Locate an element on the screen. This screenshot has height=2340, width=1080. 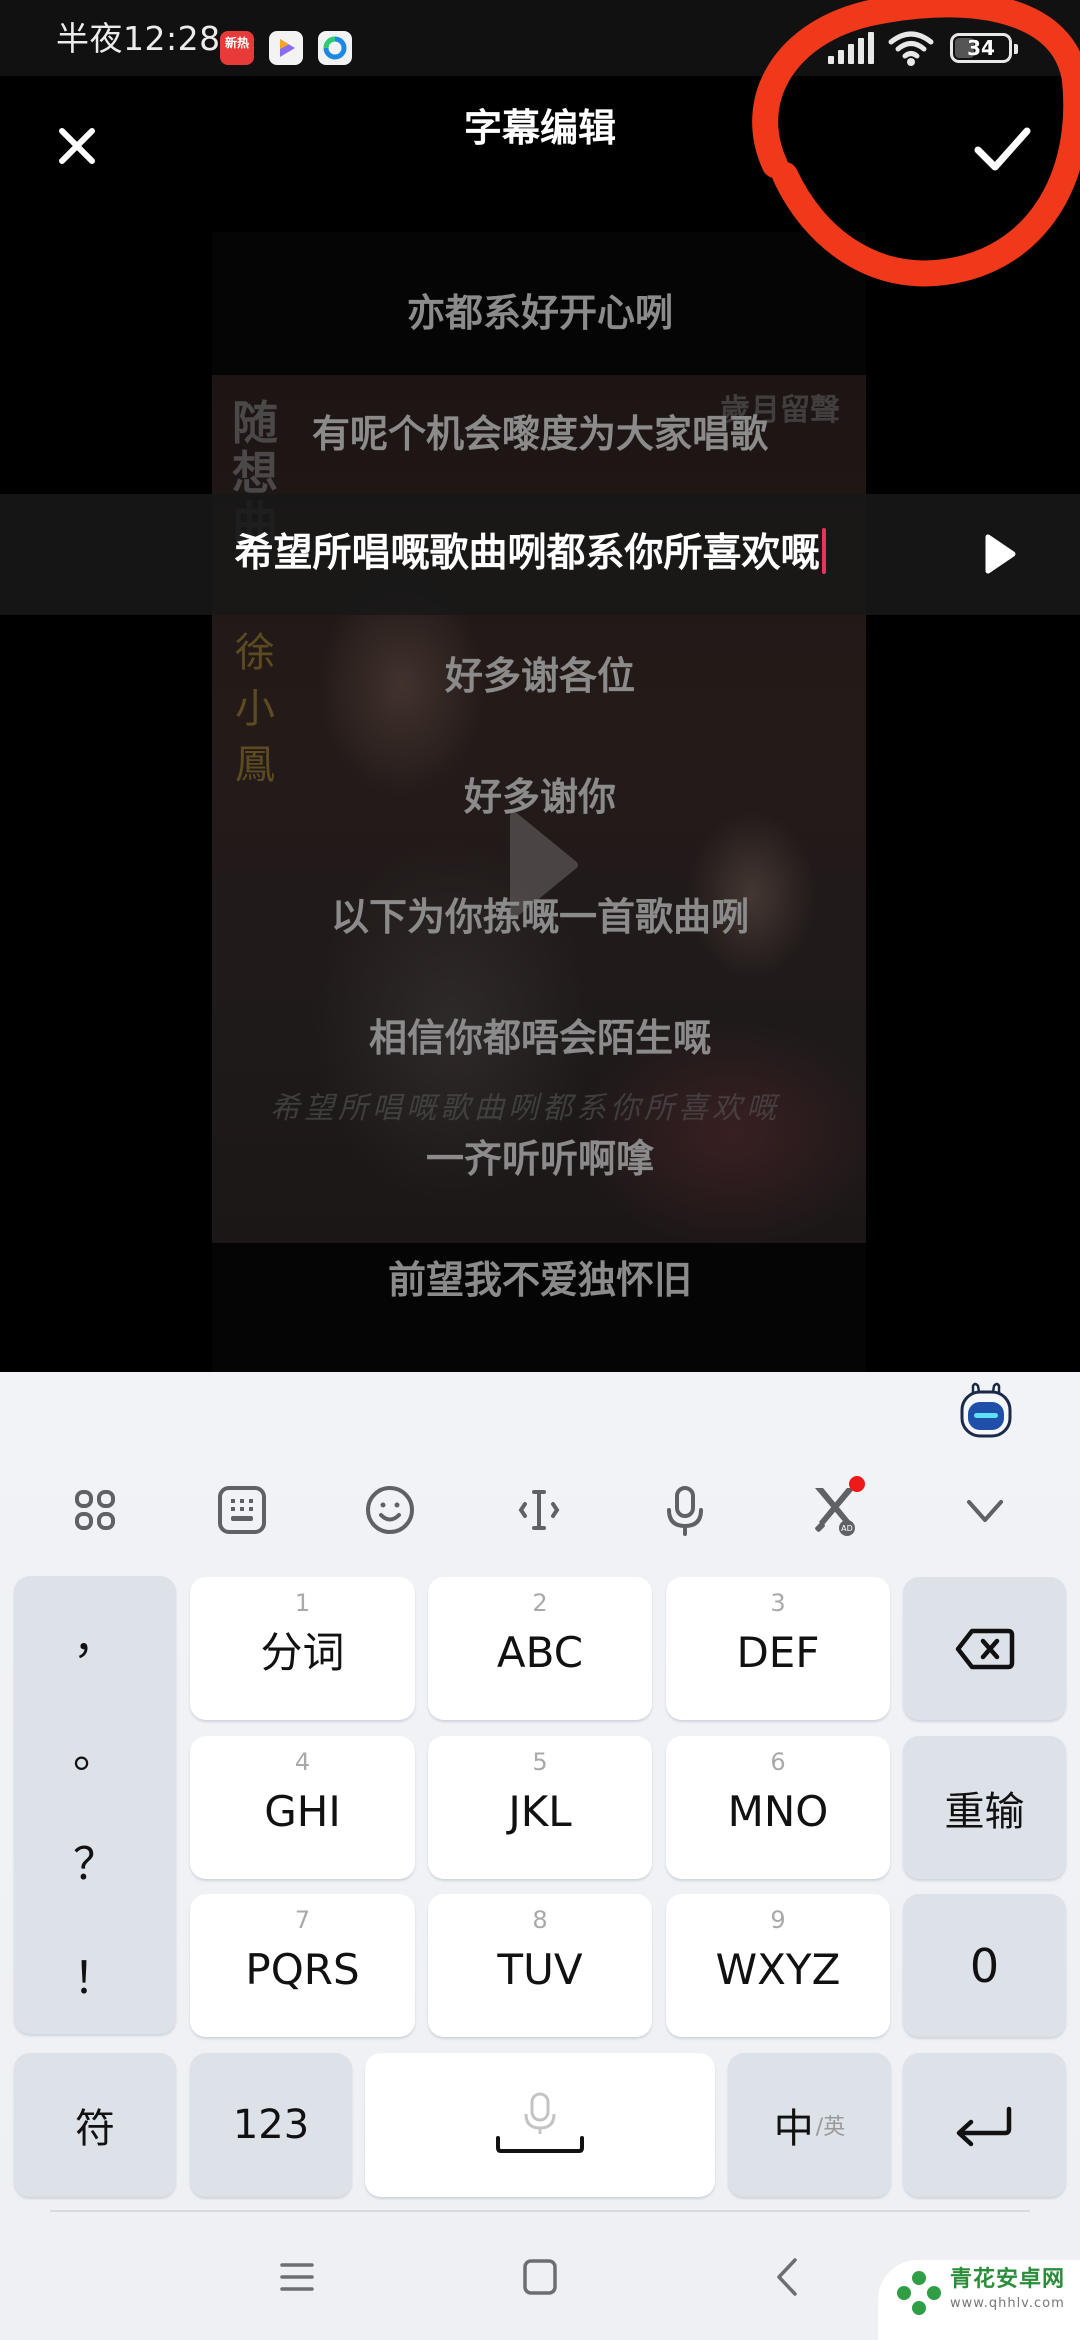
site-watermark: 青花安卓网 www.qhhlv.com is located at coordinates (979, 2300).